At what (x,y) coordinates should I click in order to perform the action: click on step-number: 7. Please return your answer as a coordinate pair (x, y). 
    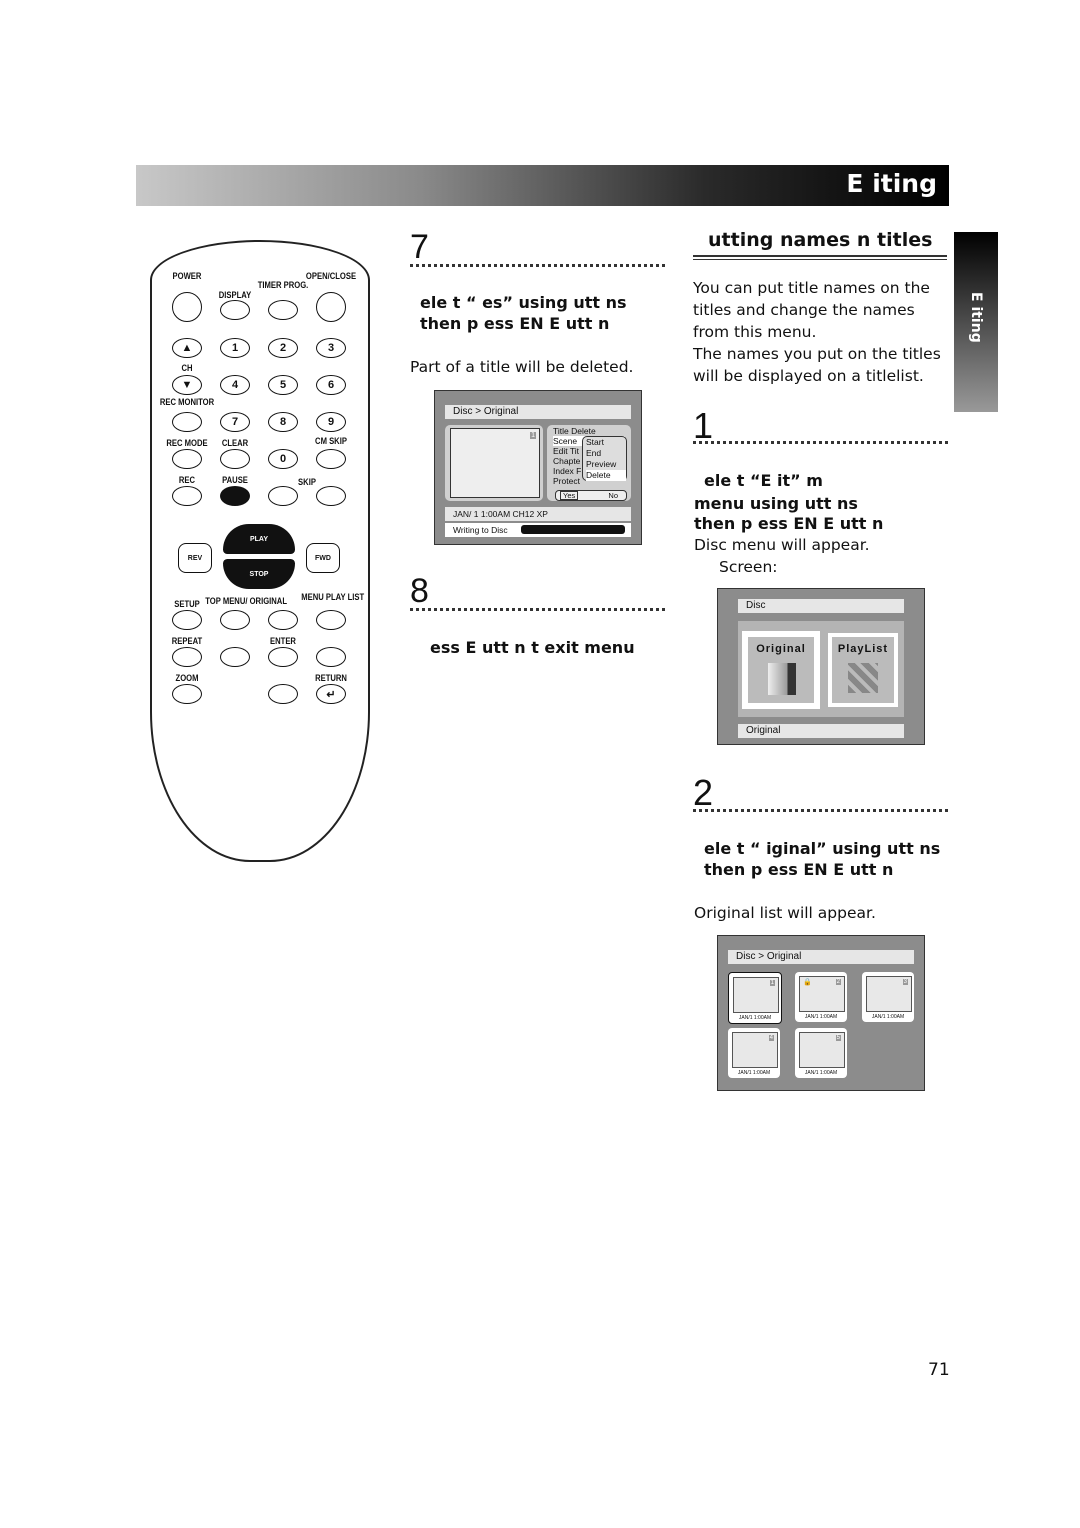
    Looking at the image, I should click on (419, 247).